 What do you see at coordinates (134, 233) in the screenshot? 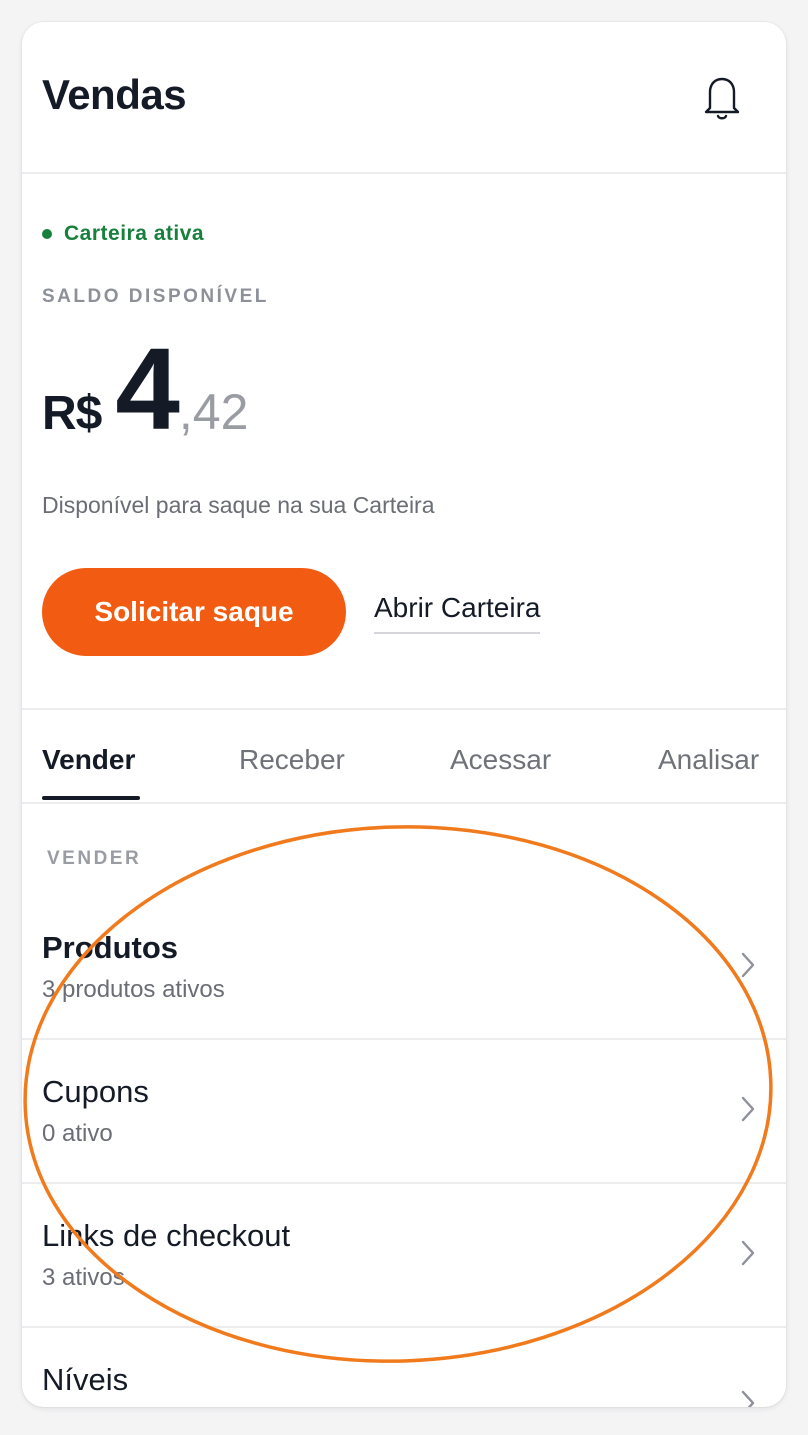
I see `wallet-status-text: Carteira ativa` at bounding box center [134, 233].